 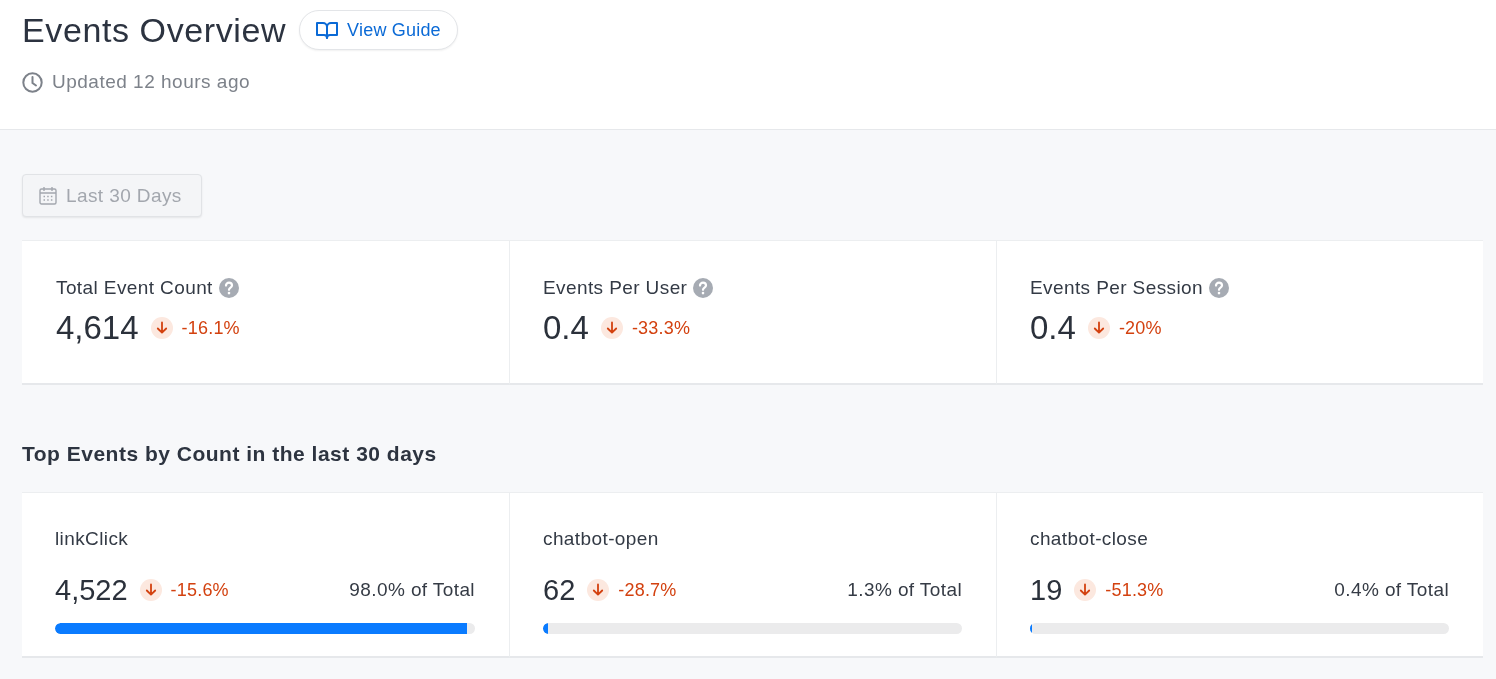 I want to click on change-percent: -33.3%, so click(x=661, y=328).